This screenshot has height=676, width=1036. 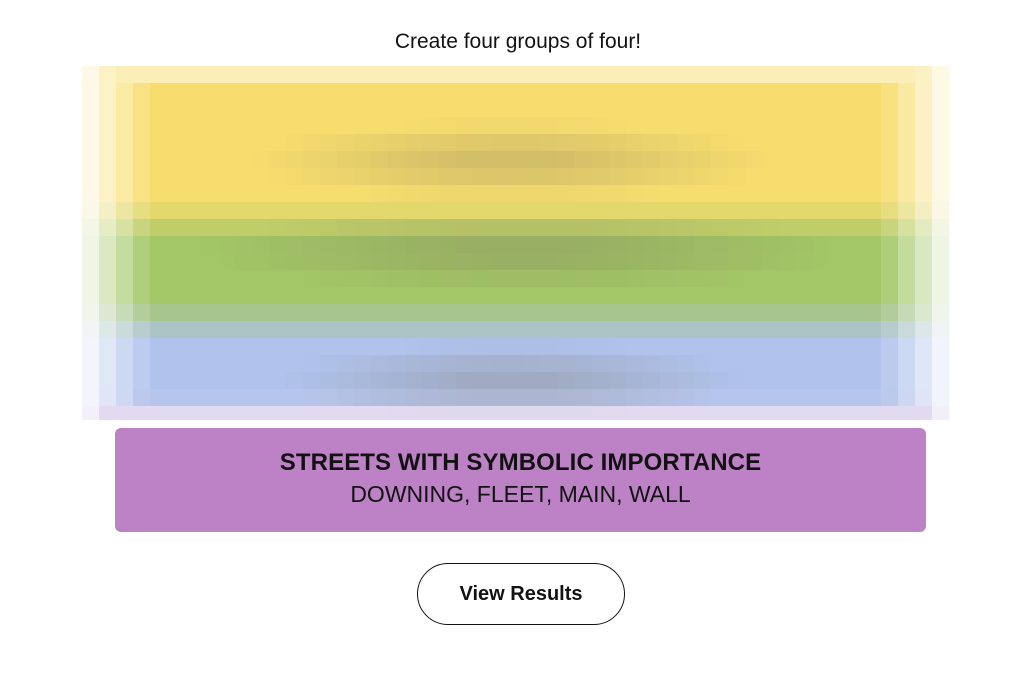 I want to click on instruction-text: Create four groups of four!, so click(x=518, y=41).